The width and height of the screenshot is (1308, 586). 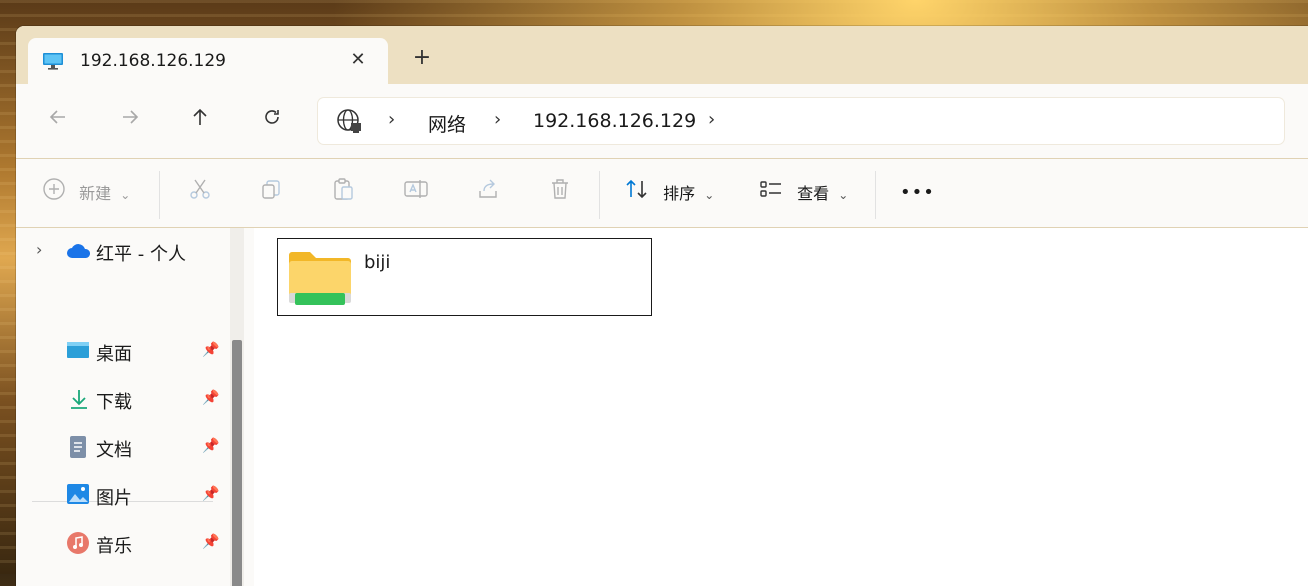 I want to click on breadcrumb-network: 网络, so click(x=447, y=123).